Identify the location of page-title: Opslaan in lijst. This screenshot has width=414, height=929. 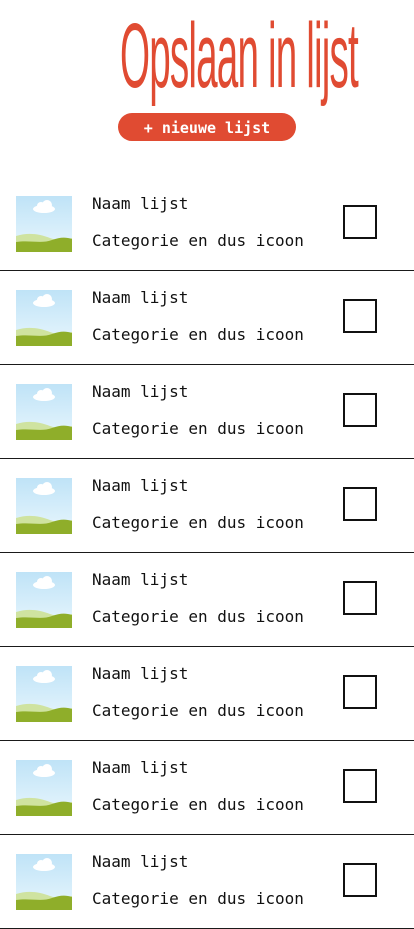
(239, 56).